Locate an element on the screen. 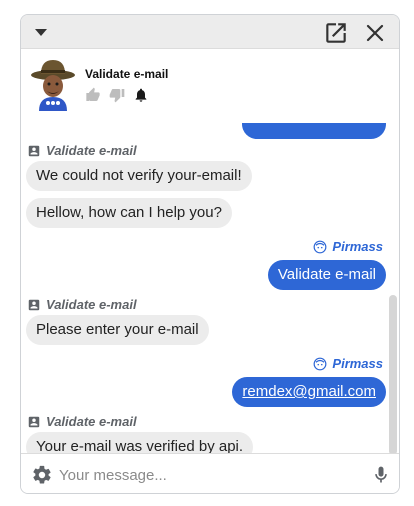  agent-name: Validate e-mail is located at coordinates (127, 74).